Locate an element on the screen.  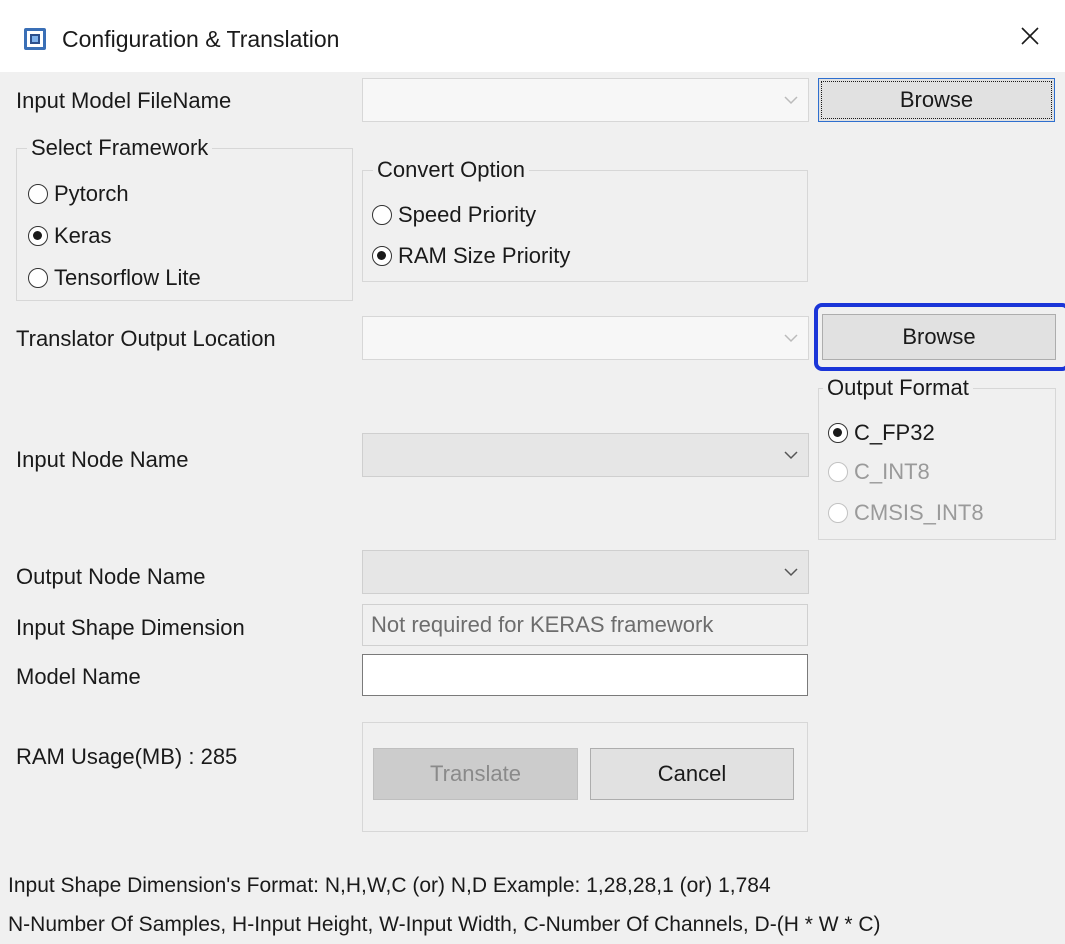
convert-option-label: RAM Size Priority is located at coordinates (484, 255).